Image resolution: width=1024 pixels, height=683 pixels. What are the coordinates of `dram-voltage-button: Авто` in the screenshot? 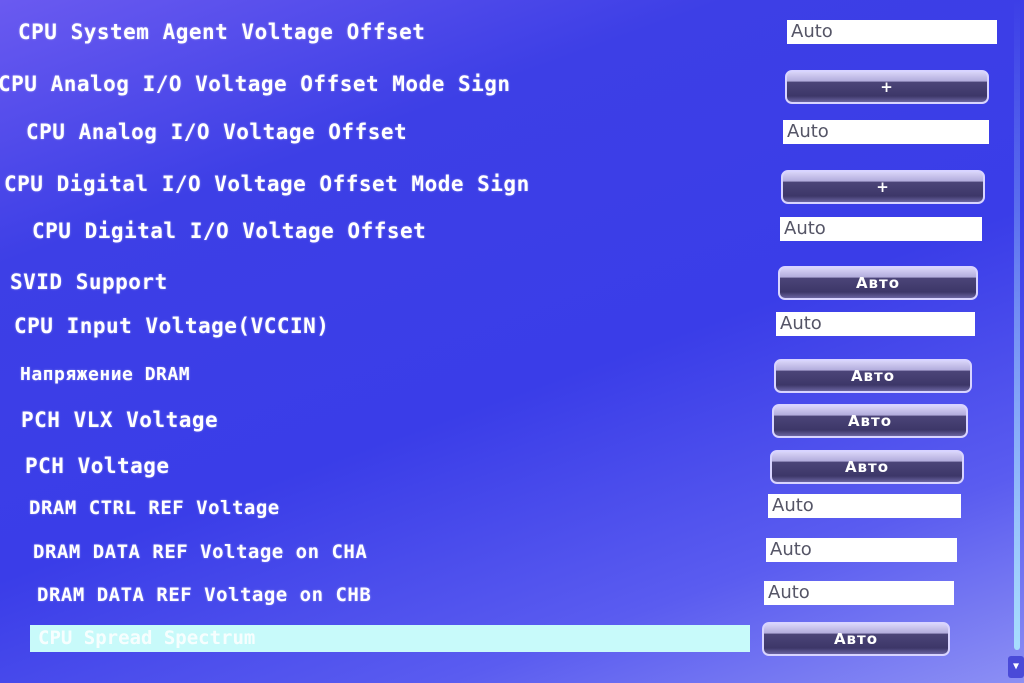 It's located at (873, 376).